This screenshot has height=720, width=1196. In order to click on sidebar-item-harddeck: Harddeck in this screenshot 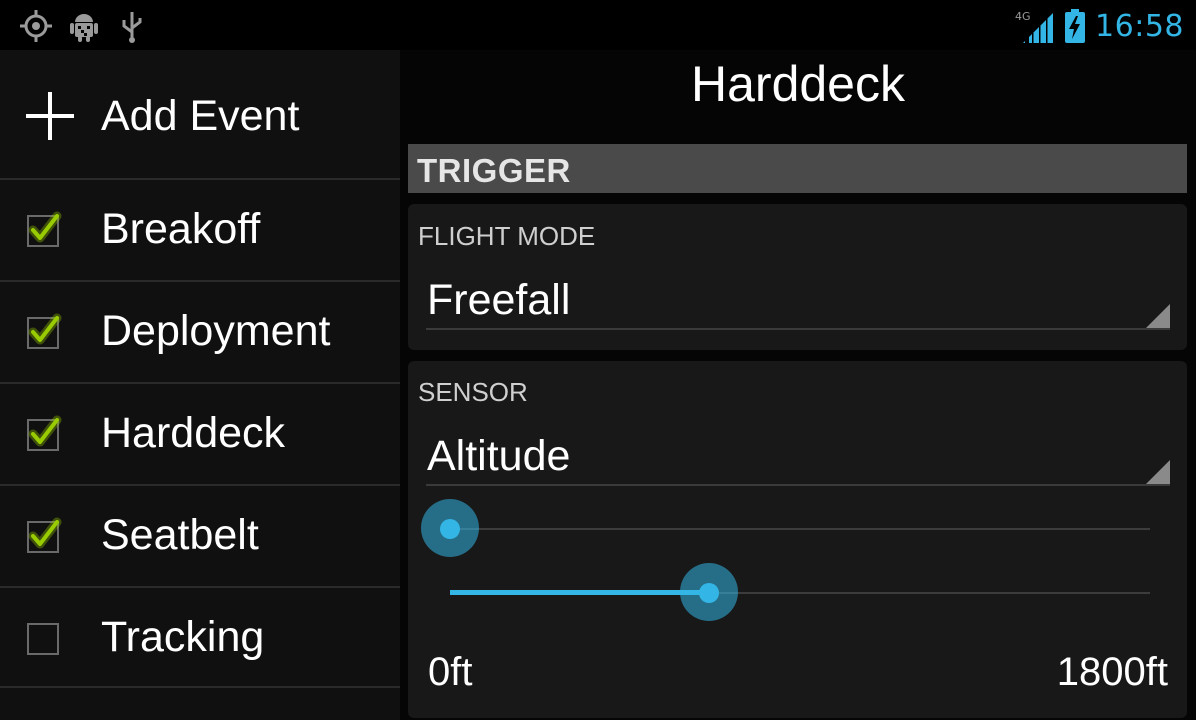, I will do `click(200, 433)`.